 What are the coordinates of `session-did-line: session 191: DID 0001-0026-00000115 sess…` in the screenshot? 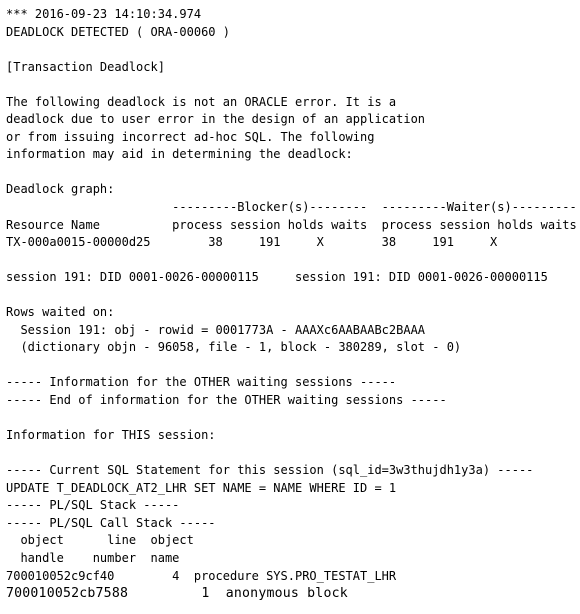 It's located at (277, 277).